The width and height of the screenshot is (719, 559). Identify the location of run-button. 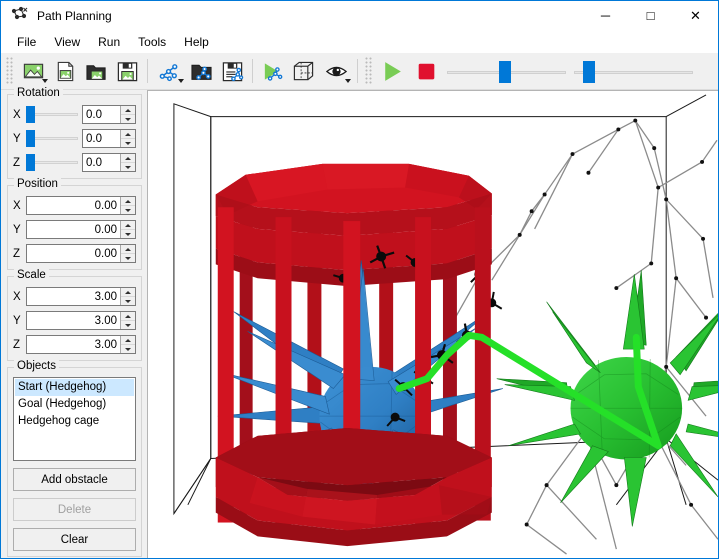
(392, 71).